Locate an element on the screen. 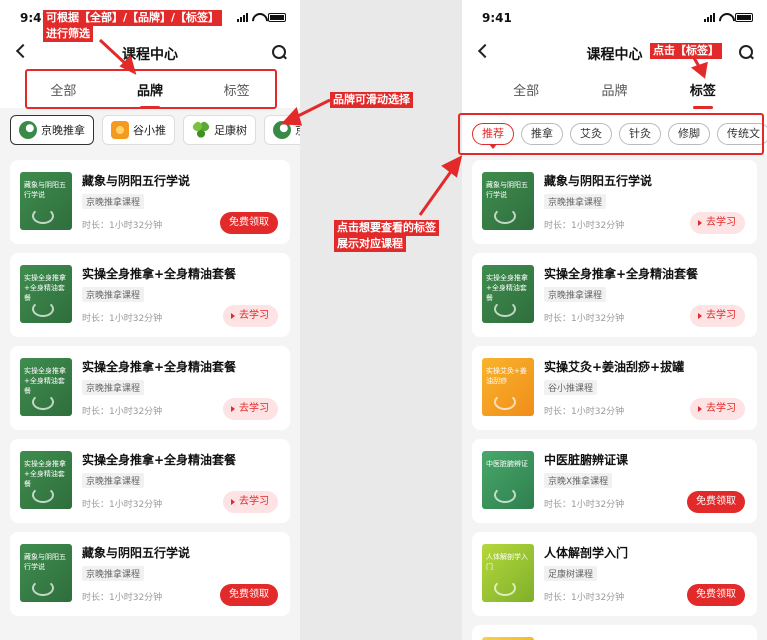 The image size is (767, 640). brand-chip: 谷小推 is located at coordinates (138, 130).